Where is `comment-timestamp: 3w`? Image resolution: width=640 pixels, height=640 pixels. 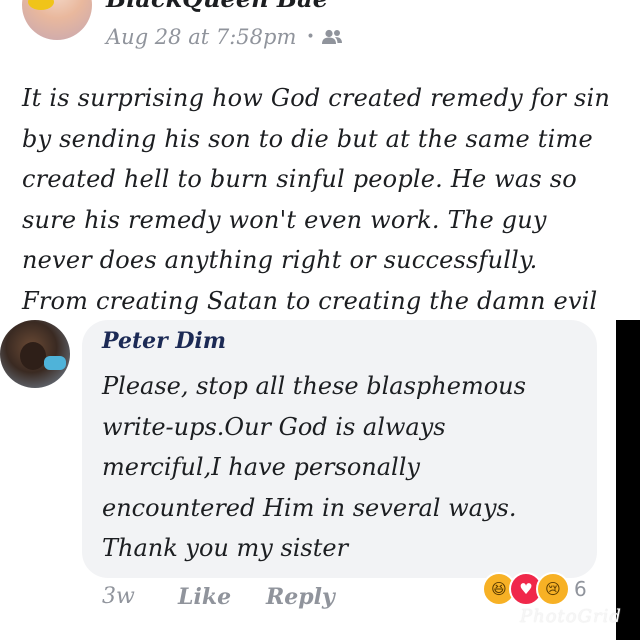 comment-timestamp: 3w is located at coordinates (118, 596).